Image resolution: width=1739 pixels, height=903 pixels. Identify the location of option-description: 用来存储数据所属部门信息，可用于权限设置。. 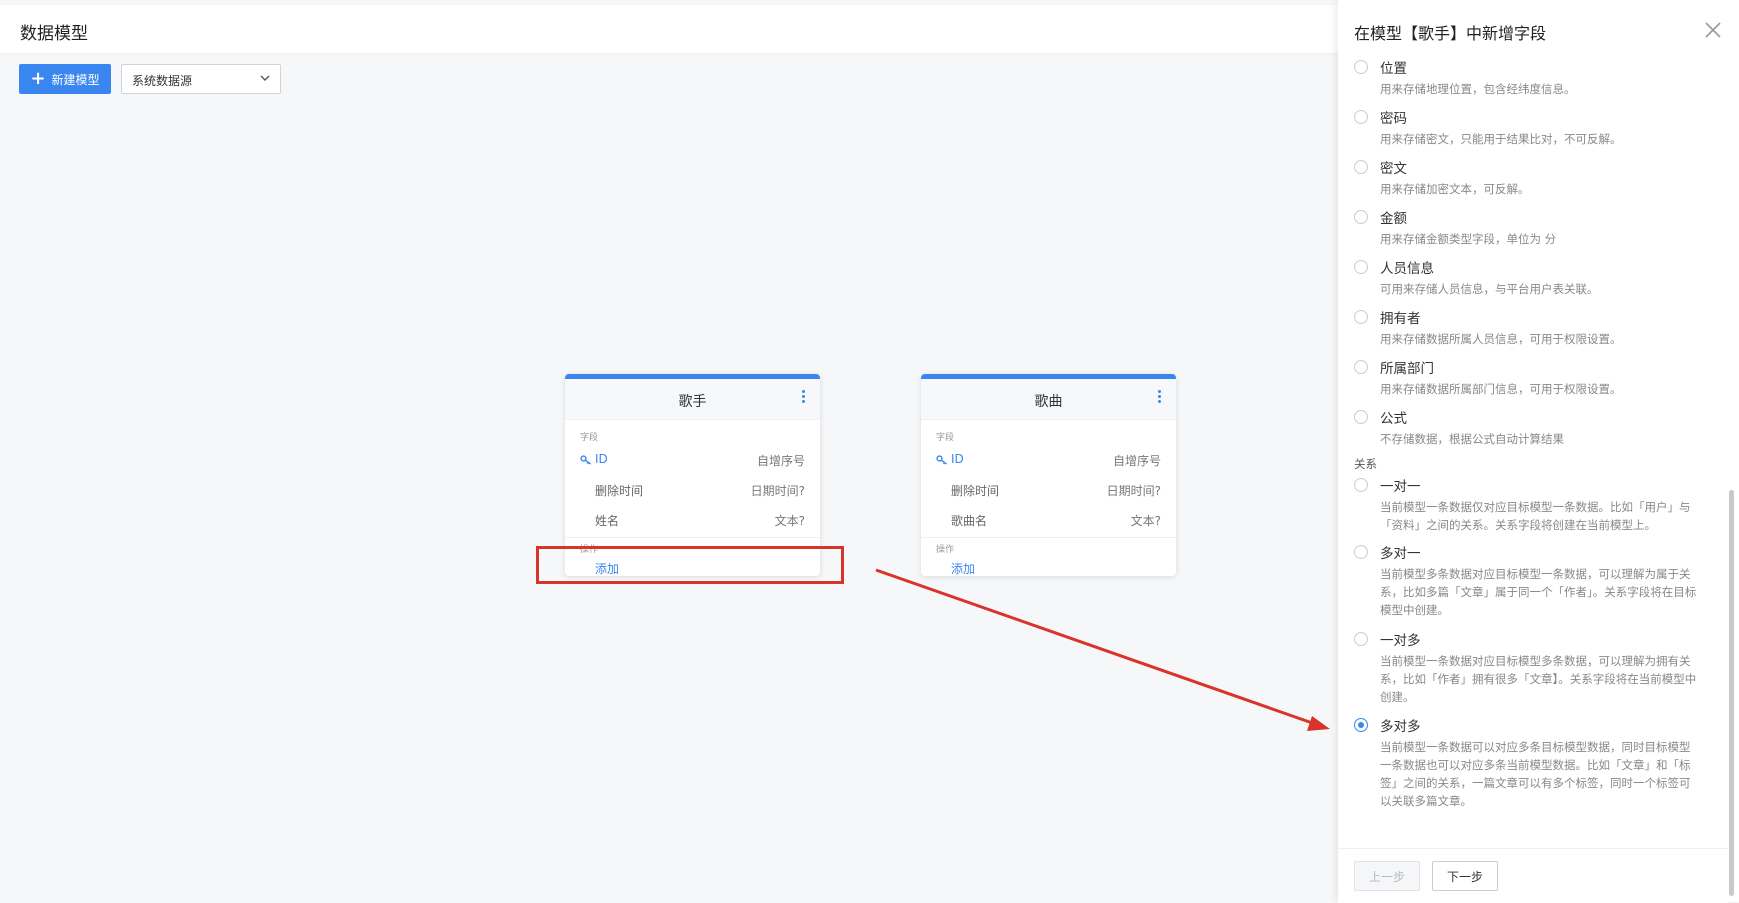
(1501, 389).